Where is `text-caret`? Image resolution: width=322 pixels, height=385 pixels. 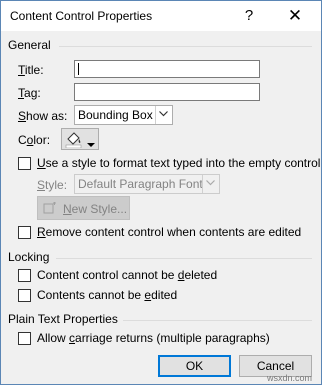 text-caret is located at coordinates (78, 69).